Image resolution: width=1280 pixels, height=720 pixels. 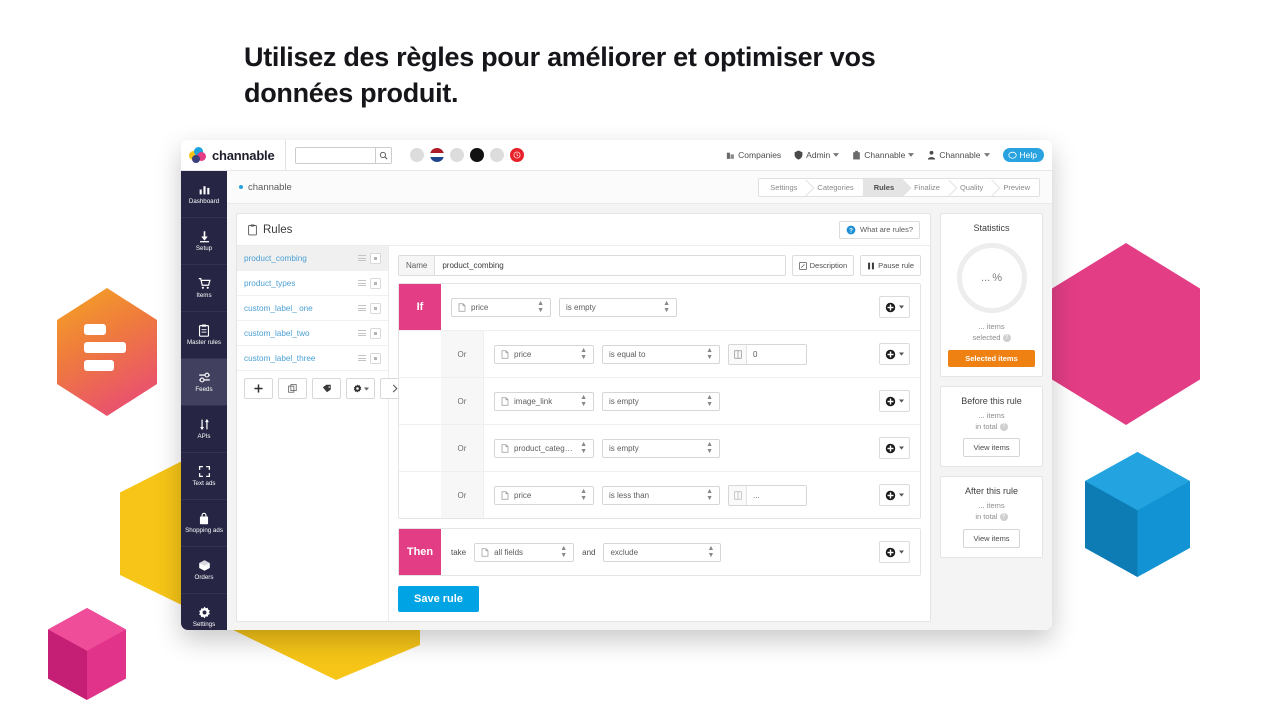 I want to click on nav-item-channable-company: Channable, so click(x=883, y=155).